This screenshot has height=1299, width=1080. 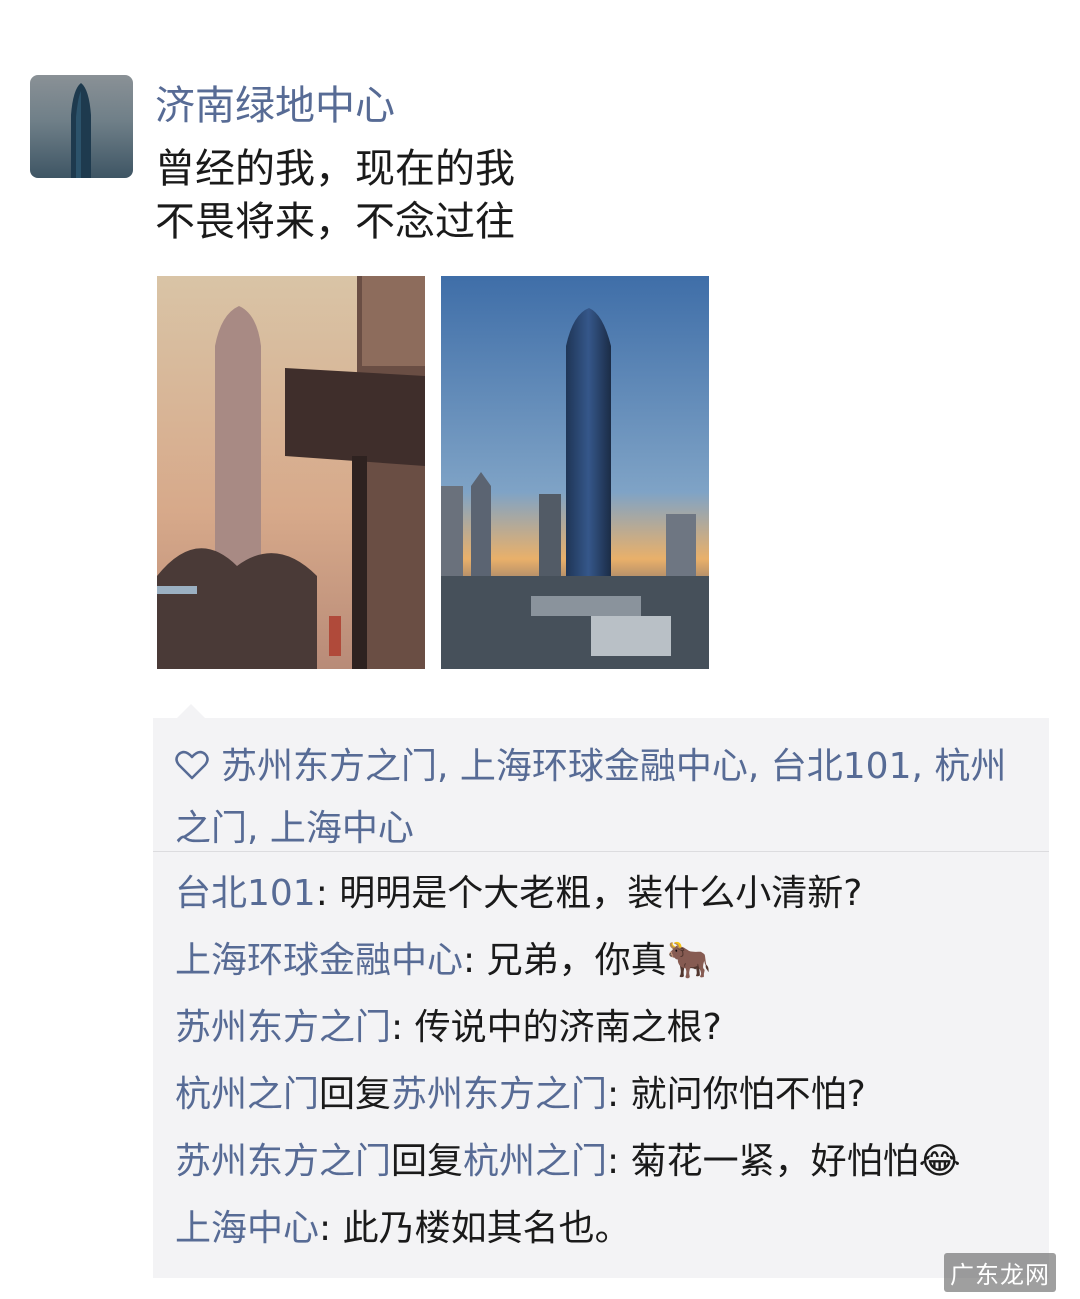 I want to click on comment-item: 杭州之门回复苏州东方之门: 就问你怕不怕?, so click(x=605, y=1094).